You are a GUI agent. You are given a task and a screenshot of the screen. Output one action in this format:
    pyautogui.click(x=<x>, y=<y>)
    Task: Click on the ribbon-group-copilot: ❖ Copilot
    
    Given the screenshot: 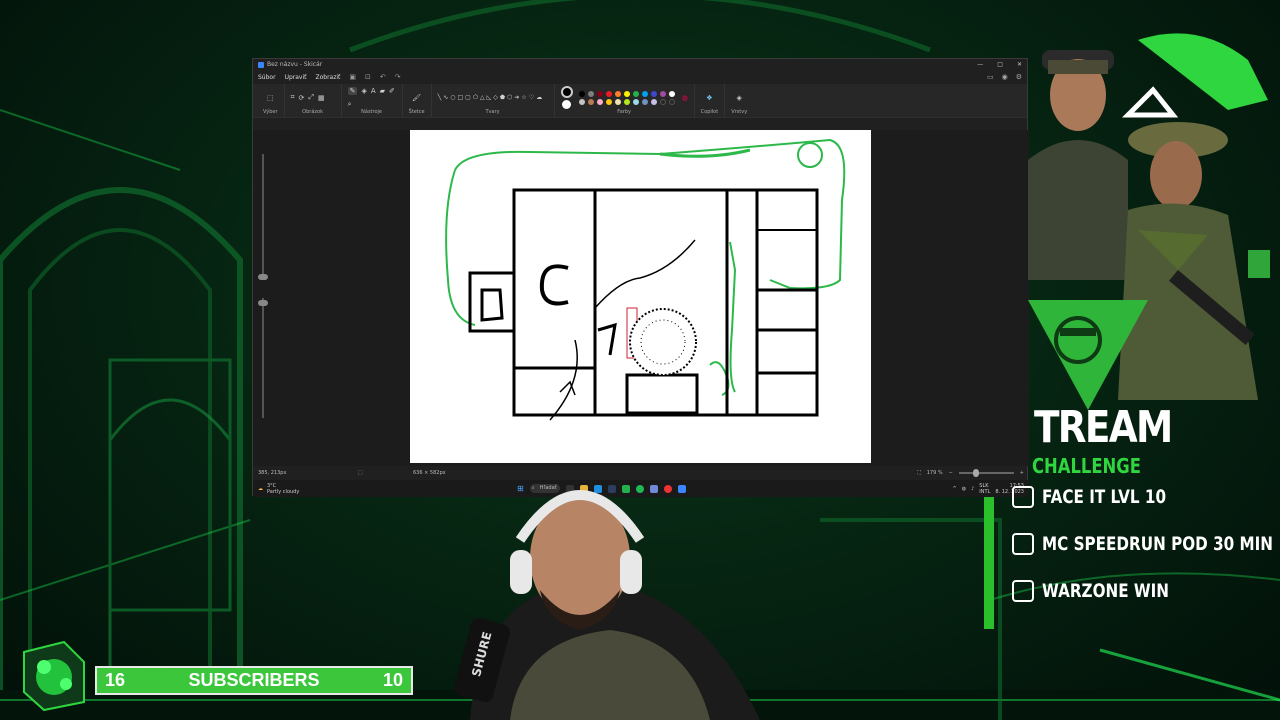 What is the action you would take?
    pyautogui.click(x=710, y=100)
    